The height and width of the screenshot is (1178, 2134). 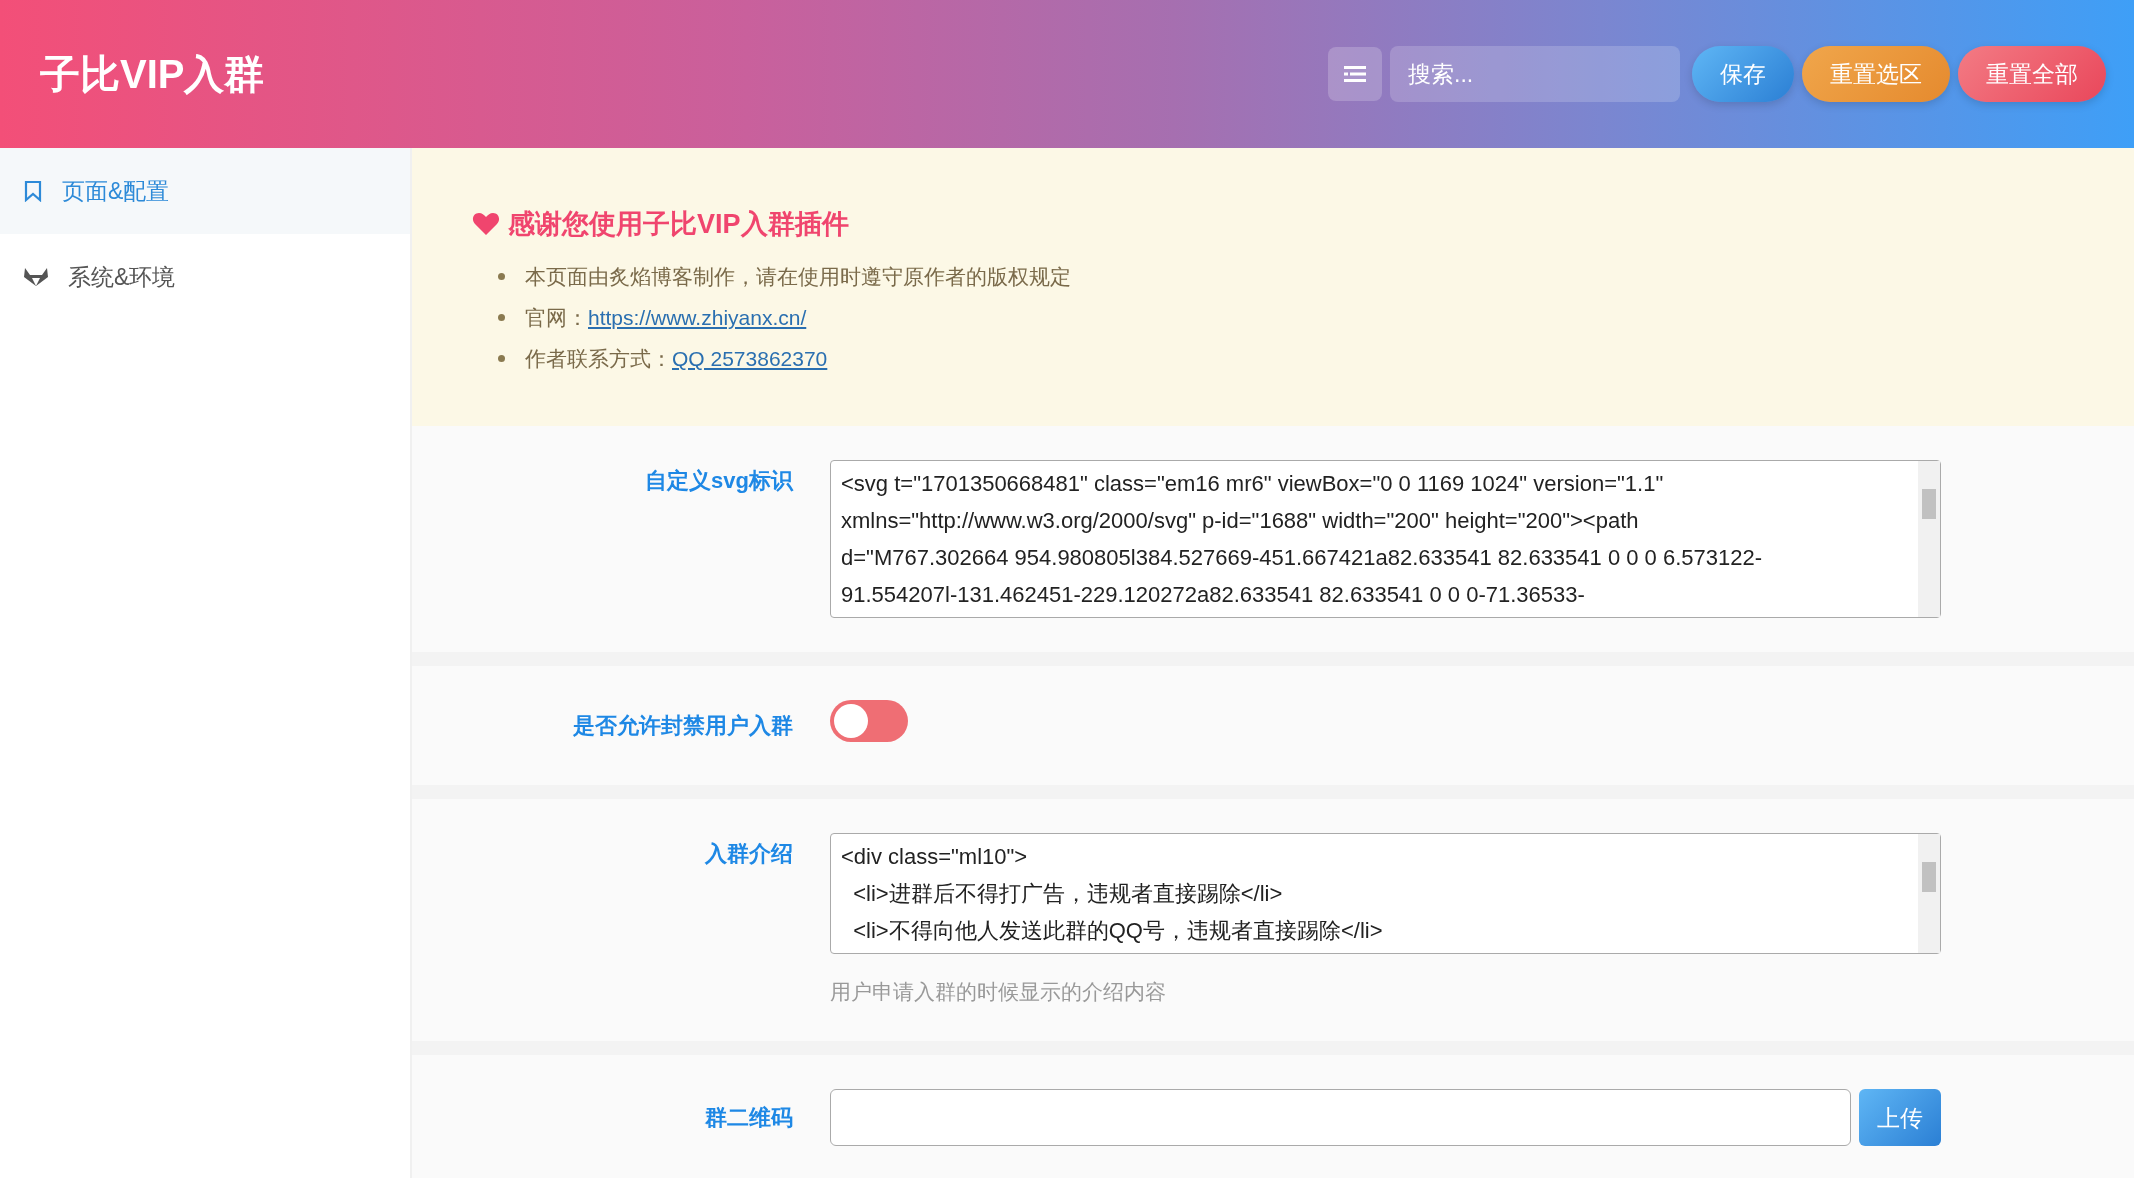 I want to click on bookmark-icon, so click(x=33, y=191).